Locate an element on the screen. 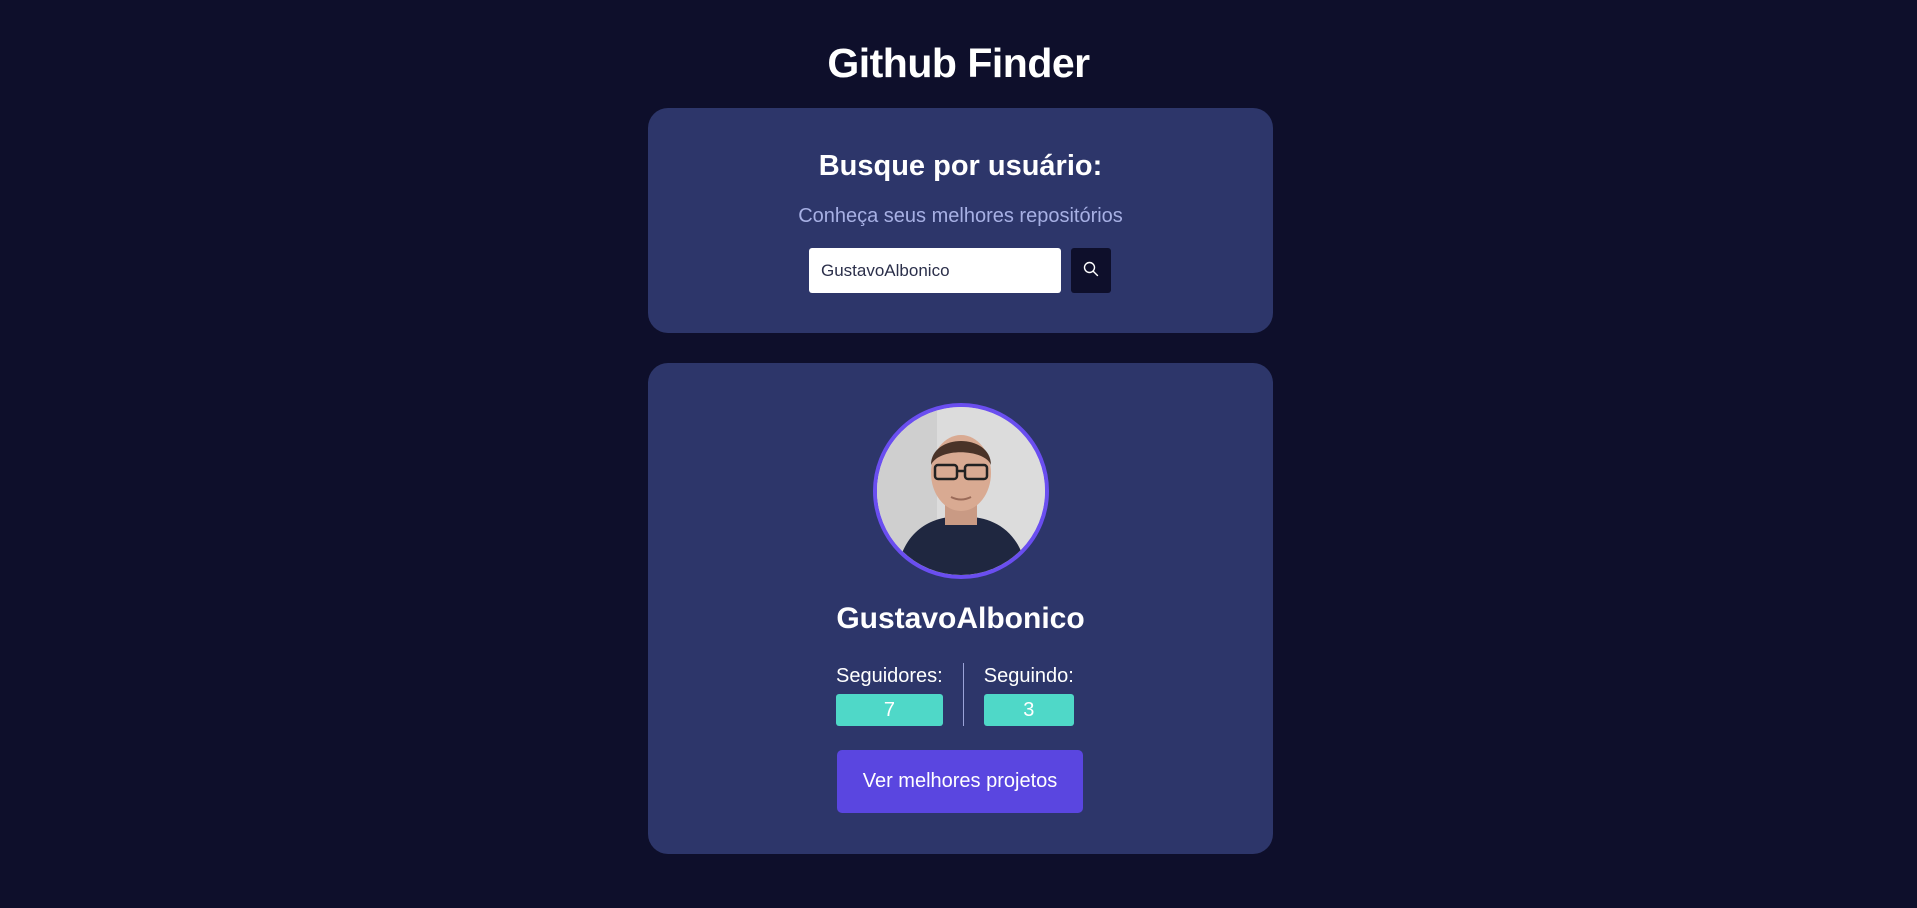 The height and width of the screenshot is (908, 1917). following-count: 3 is located at coordinates (1028, 710).